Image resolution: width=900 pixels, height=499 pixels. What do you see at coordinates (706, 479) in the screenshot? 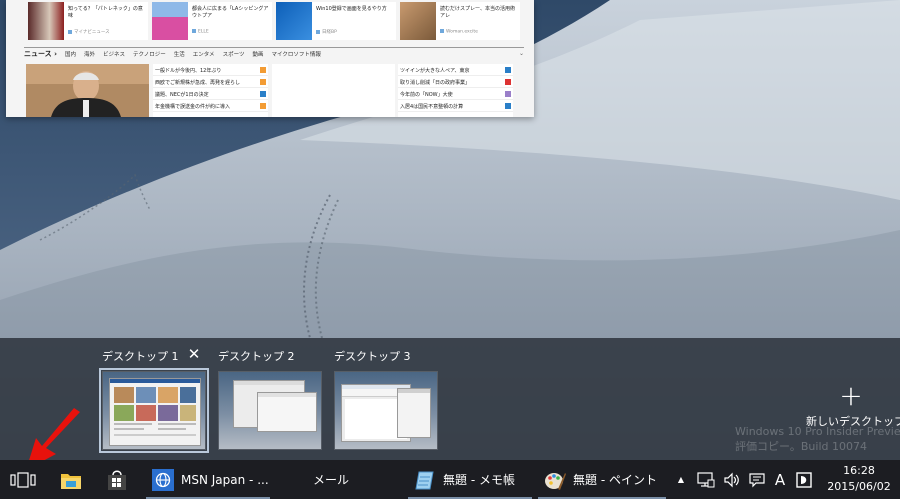
I see `network-icon` at bounding box center [706, 479].